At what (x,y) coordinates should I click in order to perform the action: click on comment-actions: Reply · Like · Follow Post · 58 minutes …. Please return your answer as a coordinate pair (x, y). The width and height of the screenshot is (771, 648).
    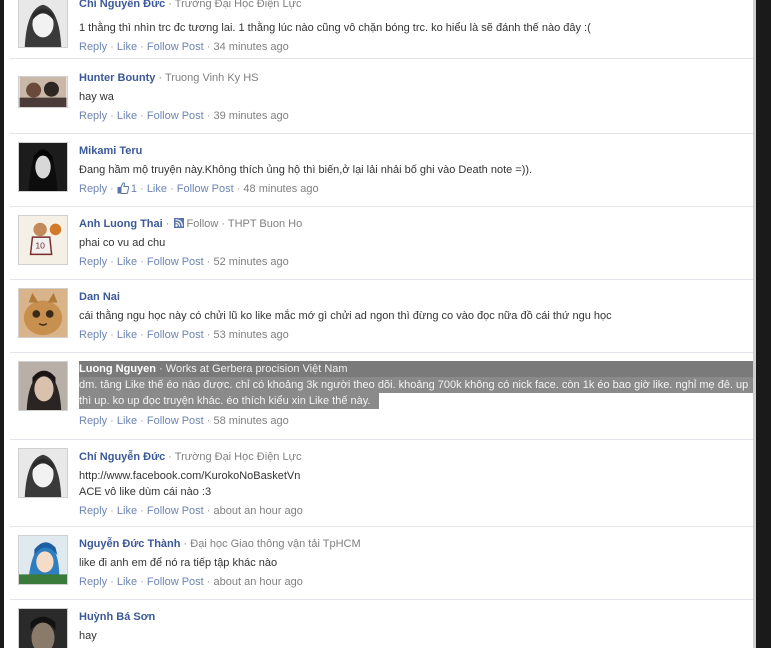
    Looking at the image, I should click on (184, 421).